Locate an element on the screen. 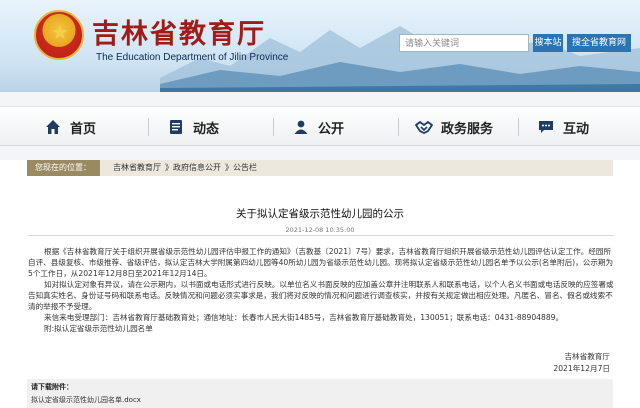 Image resolution: width=640 pixels, height=408 pixels. search-site-button: 搜本站 is located at coordinates (548, 43).